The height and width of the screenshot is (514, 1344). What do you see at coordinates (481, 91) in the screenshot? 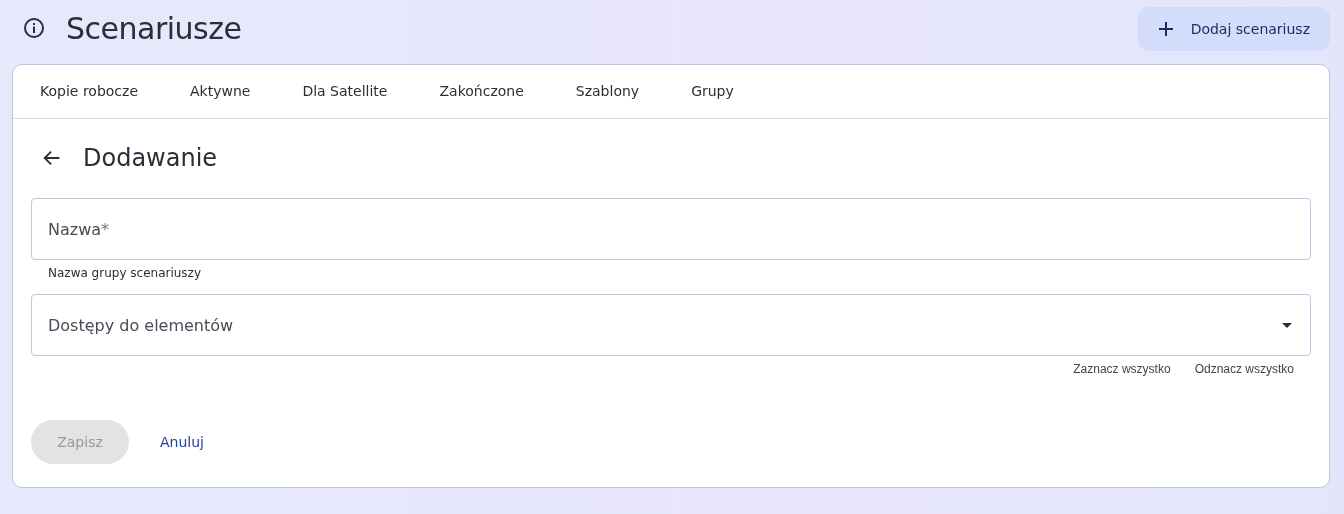
I see `tab: Zakończone` at bounding box center [481, 91].